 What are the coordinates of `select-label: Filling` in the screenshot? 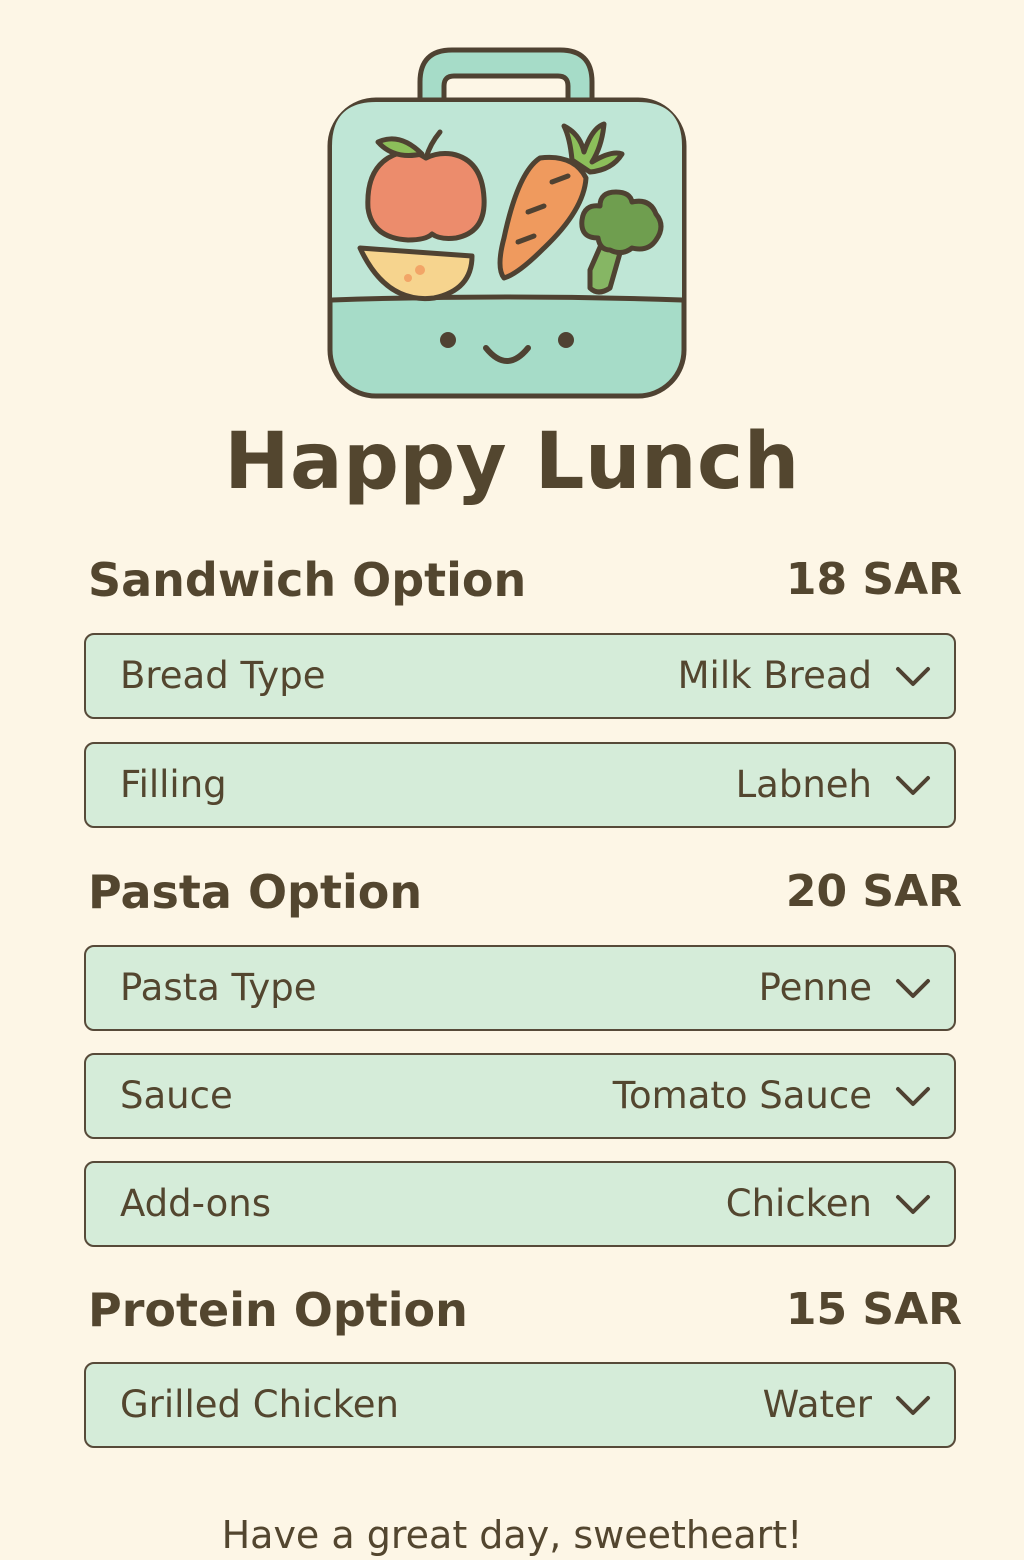 It's located at (173, 784).